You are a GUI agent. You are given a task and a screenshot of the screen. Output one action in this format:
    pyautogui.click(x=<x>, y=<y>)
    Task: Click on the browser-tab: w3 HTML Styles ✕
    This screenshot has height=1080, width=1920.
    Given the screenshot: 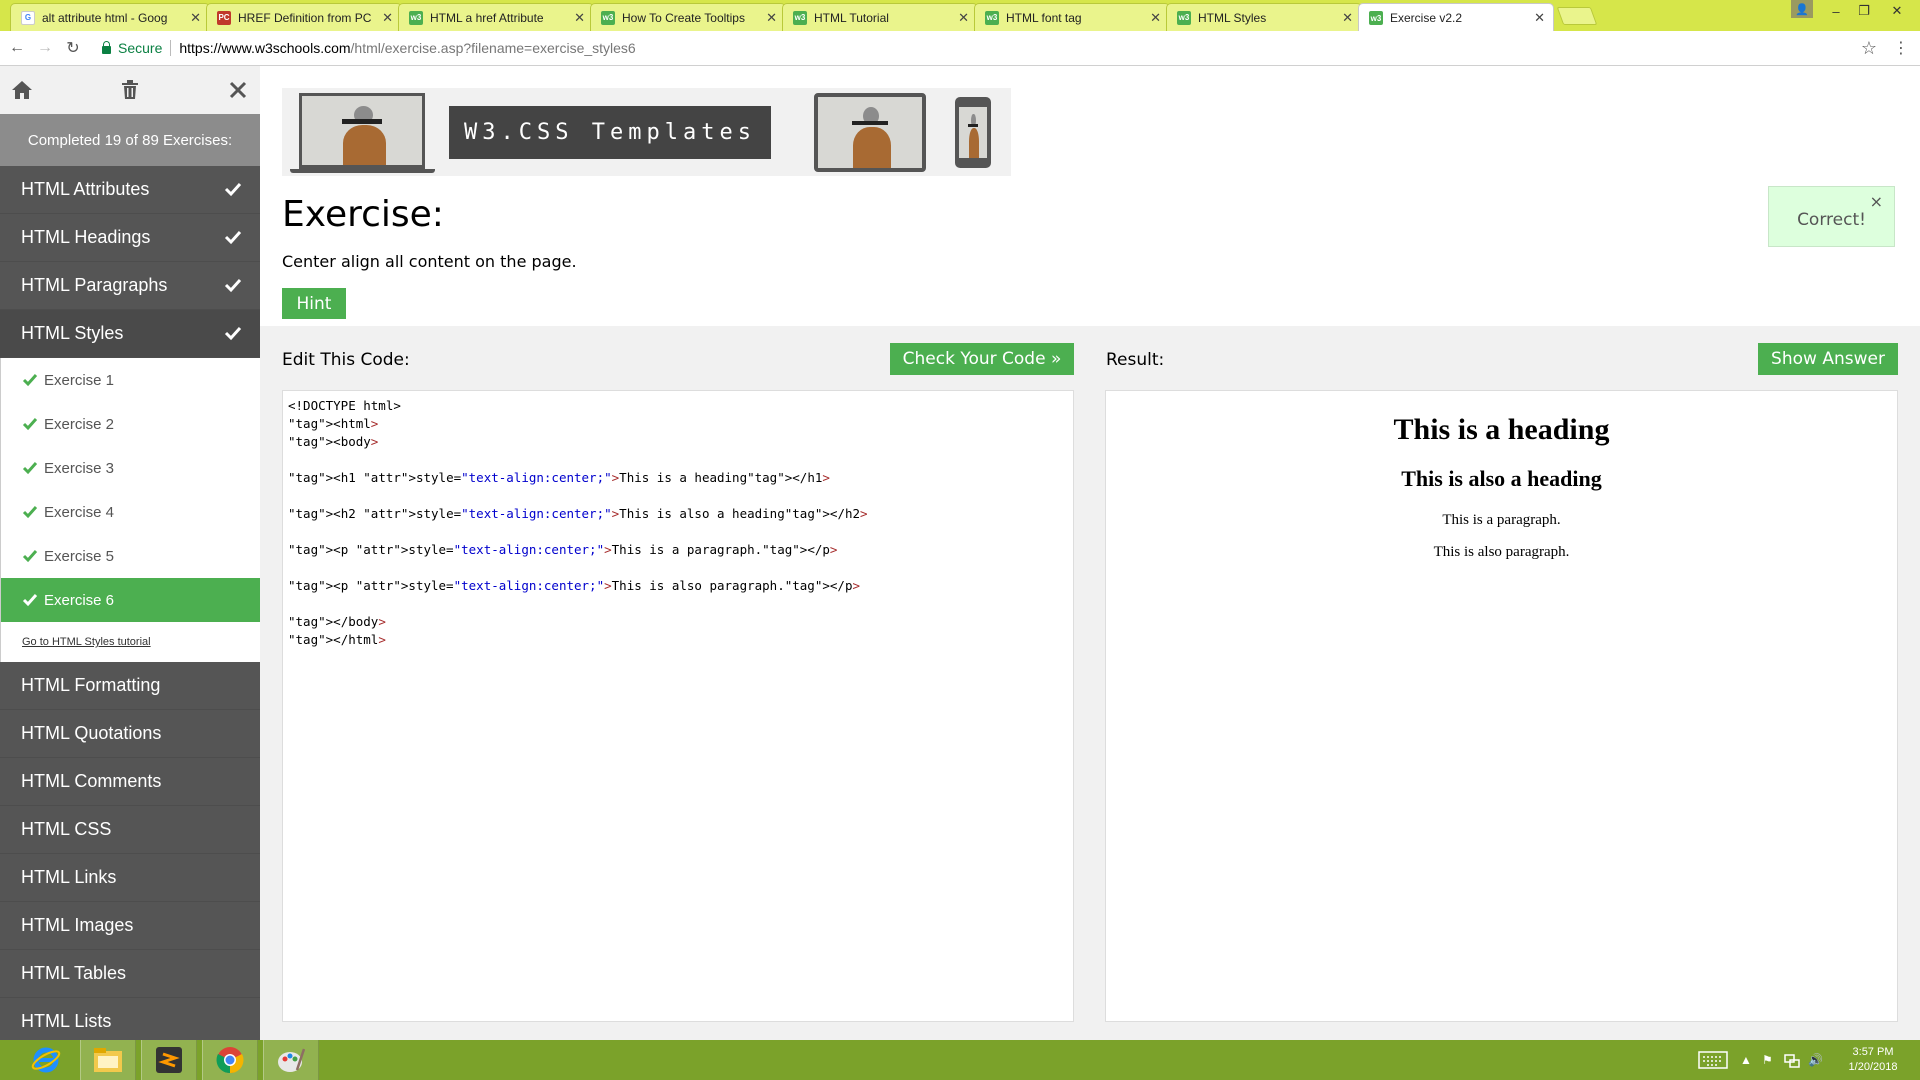 What is the action you would take?
    pyautogui.click(x=1264, y=17)
    